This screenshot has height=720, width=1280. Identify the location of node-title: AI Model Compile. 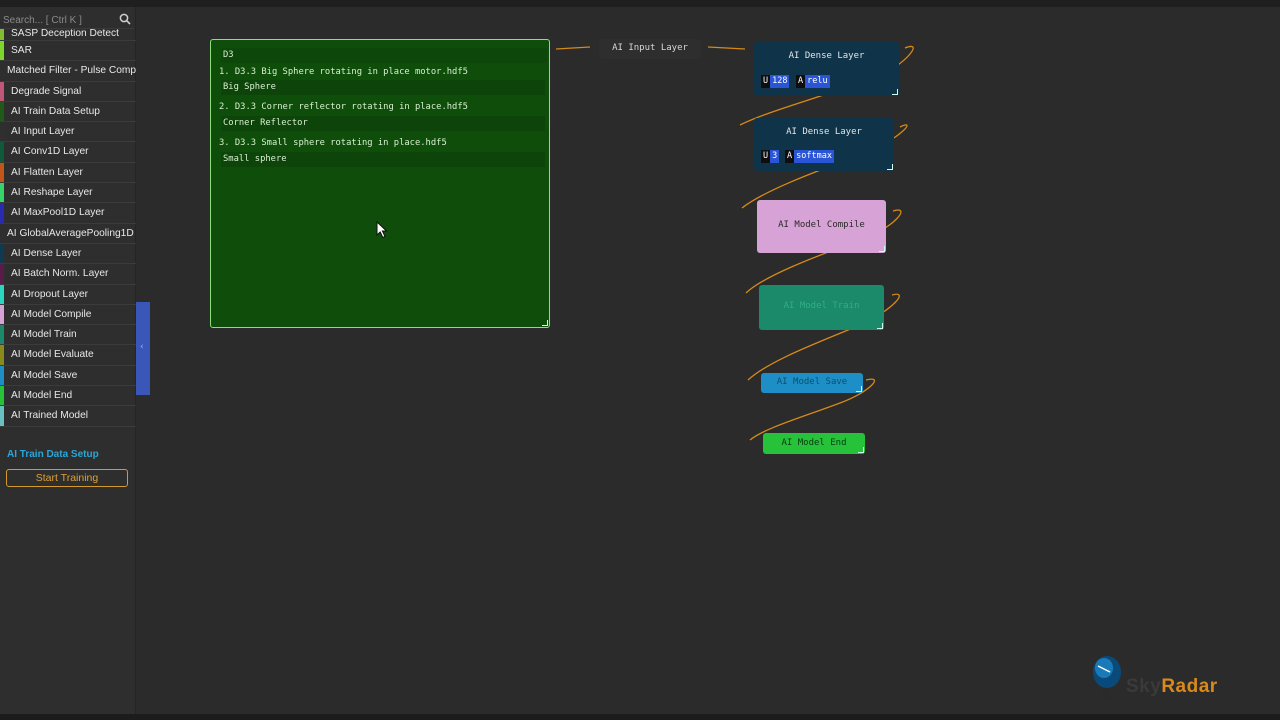
(821, 225).